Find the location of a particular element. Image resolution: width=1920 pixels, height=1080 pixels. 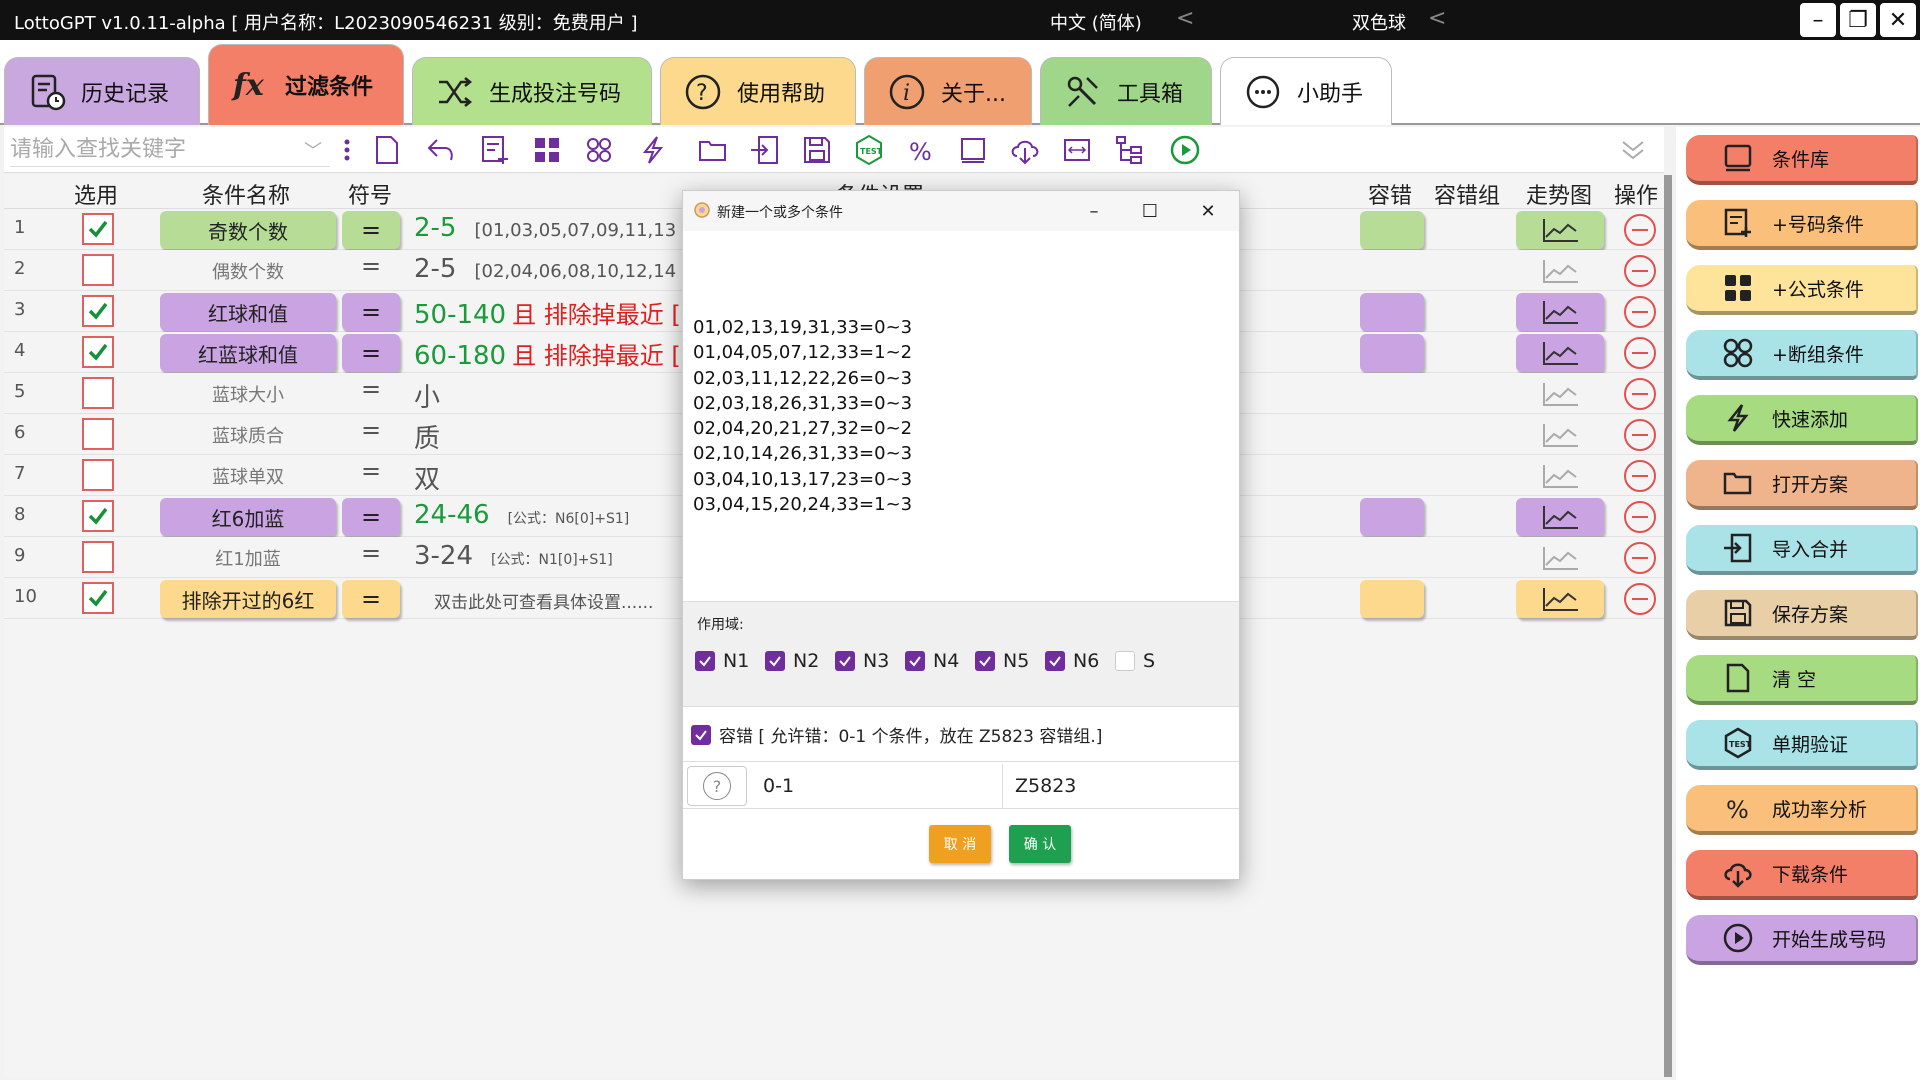

expand-icon is located at coordinates (1077, 150).